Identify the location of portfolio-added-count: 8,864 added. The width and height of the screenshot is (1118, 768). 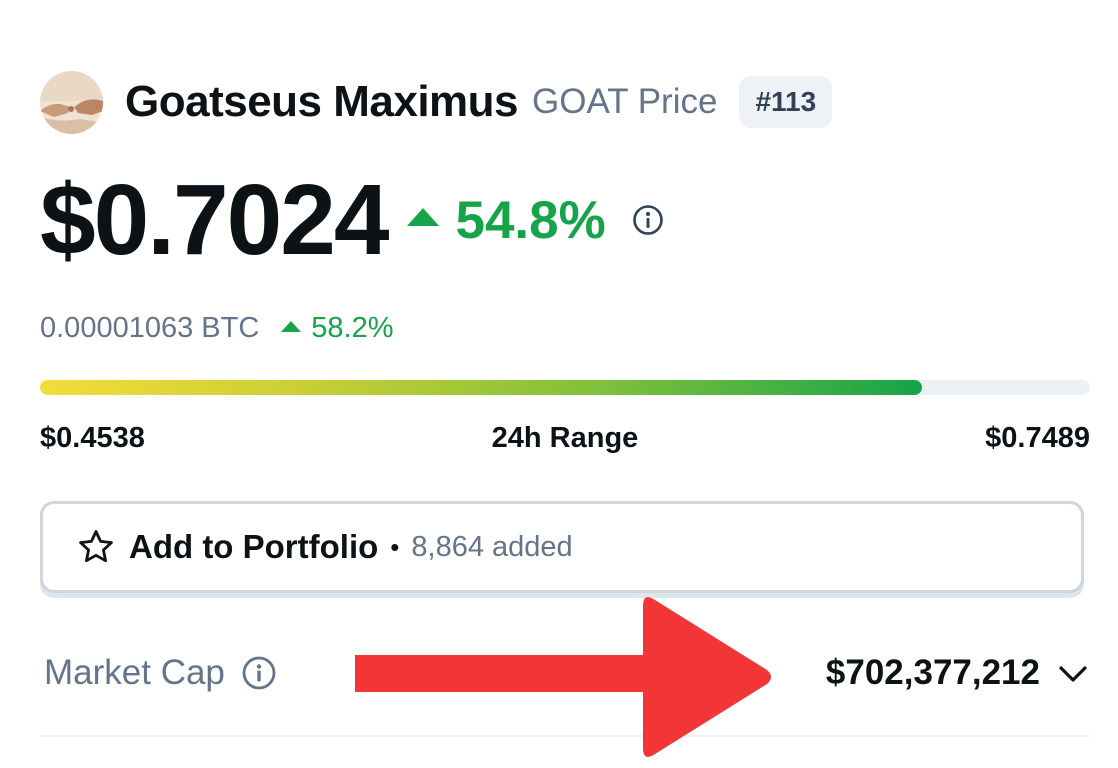
(492, 546).